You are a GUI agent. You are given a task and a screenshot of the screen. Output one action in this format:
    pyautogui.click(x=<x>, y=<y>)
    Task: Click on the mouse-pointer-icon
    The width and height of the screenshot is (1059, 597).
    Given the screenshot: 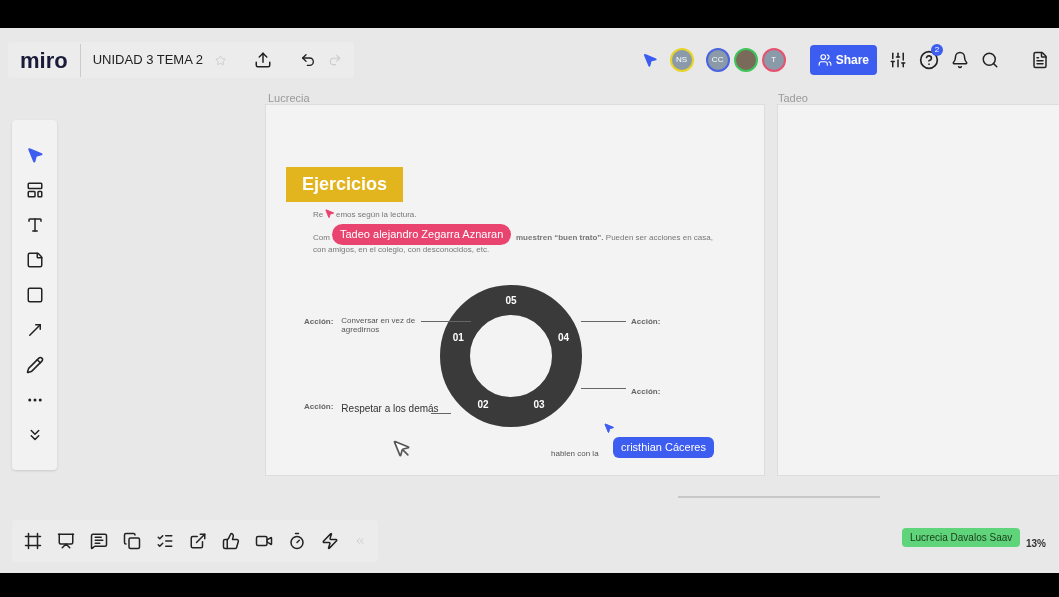 What is the action you would take?
    pyautogui.click(x=402, y=449)
    